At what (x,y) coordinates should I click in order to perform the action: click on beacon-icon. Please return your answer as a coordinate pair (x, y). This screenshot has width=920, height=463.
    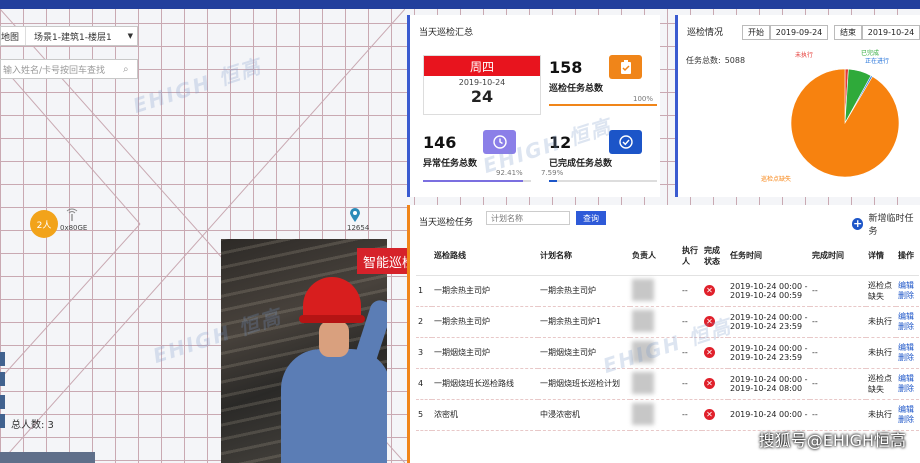
    Looking at the image, I should click on (72, 215).